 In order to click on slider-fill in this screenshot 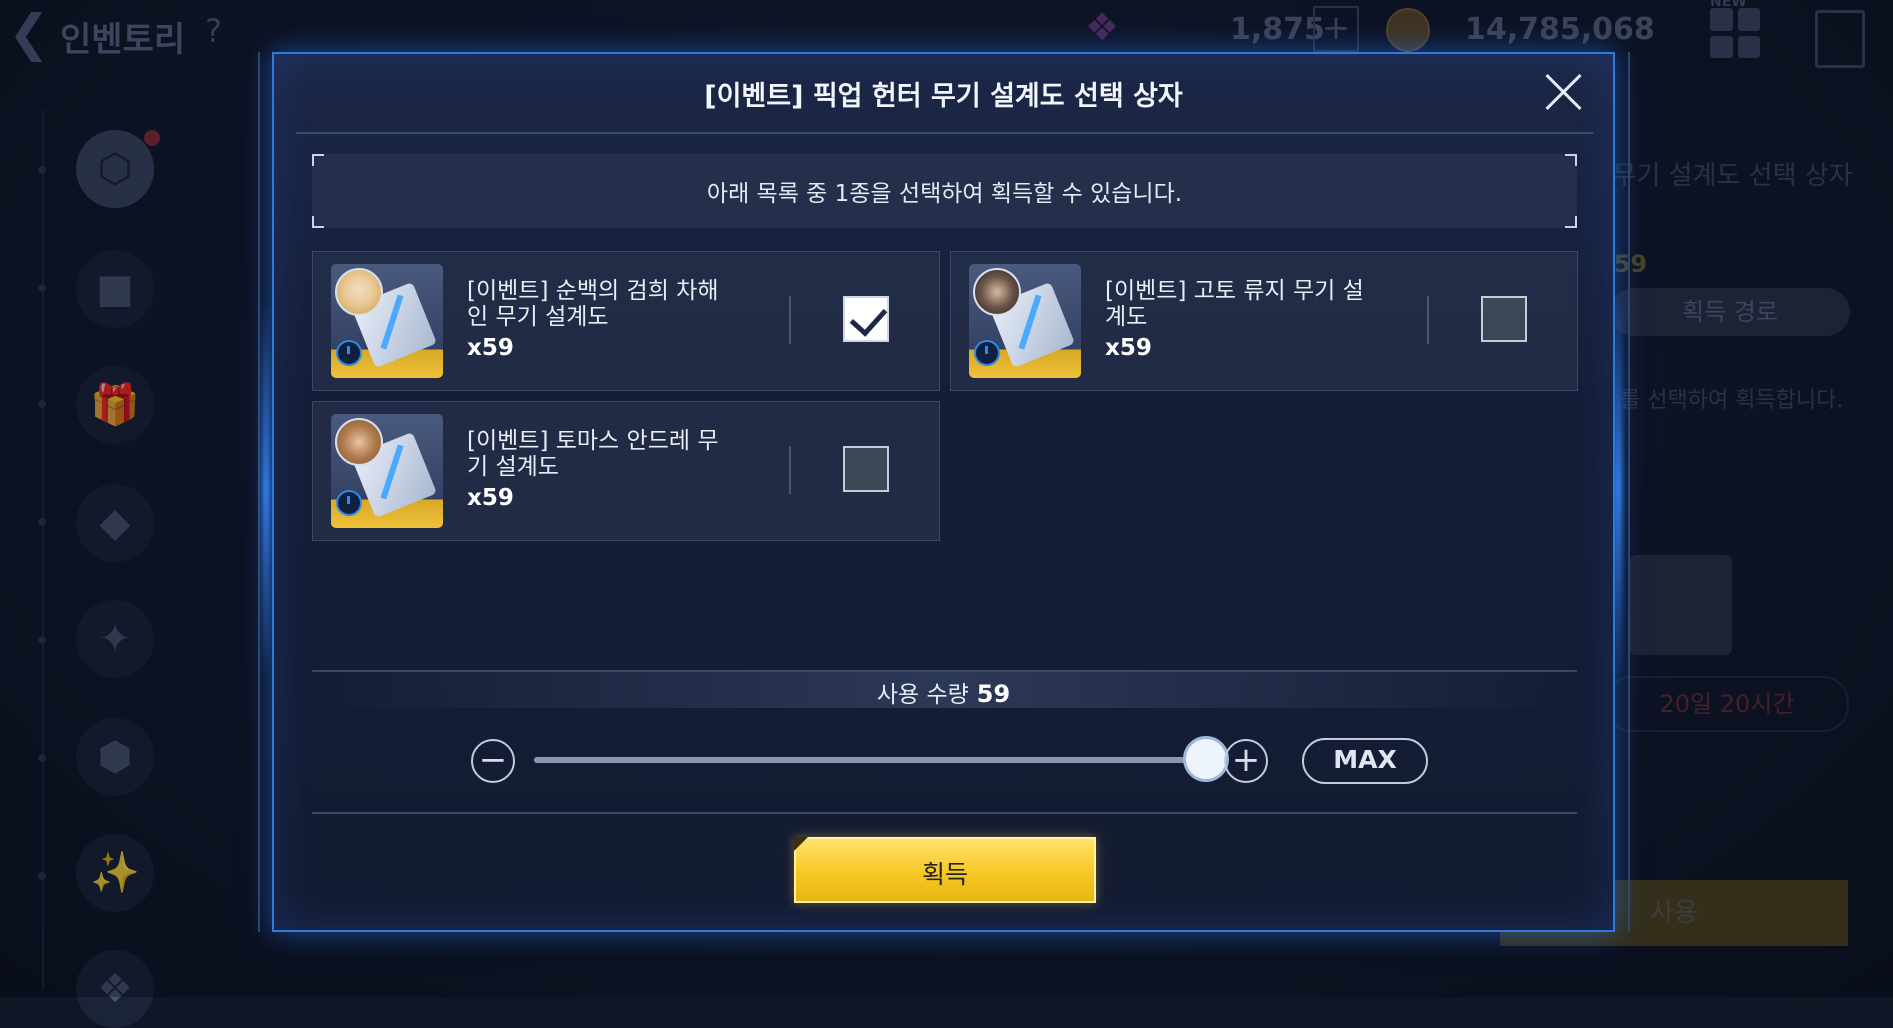, I will do `click(870, 760)`.